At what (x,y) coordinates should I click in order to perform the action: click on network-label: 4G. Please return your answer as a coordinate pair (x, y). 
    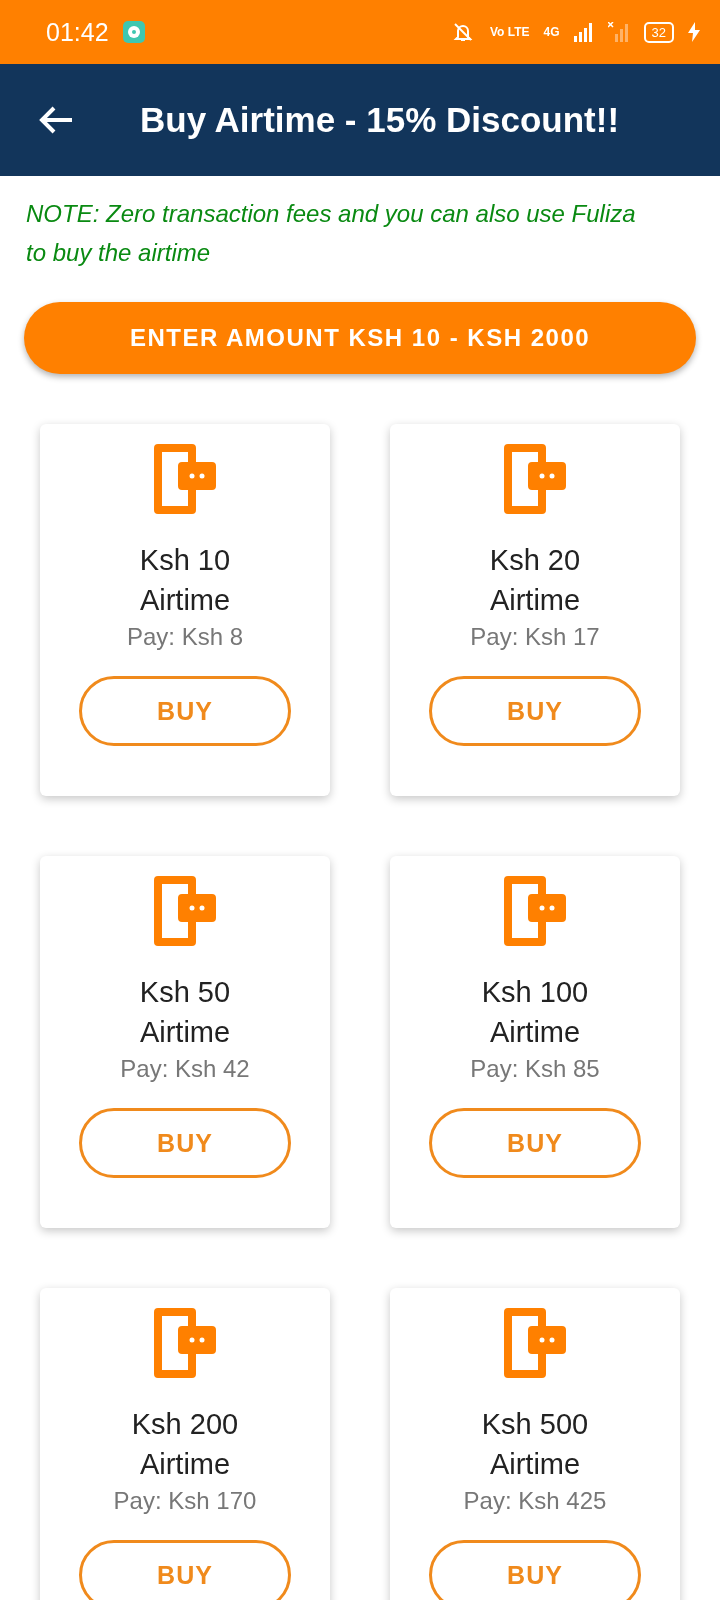
    Looking at the image, I should click on (551, 32).